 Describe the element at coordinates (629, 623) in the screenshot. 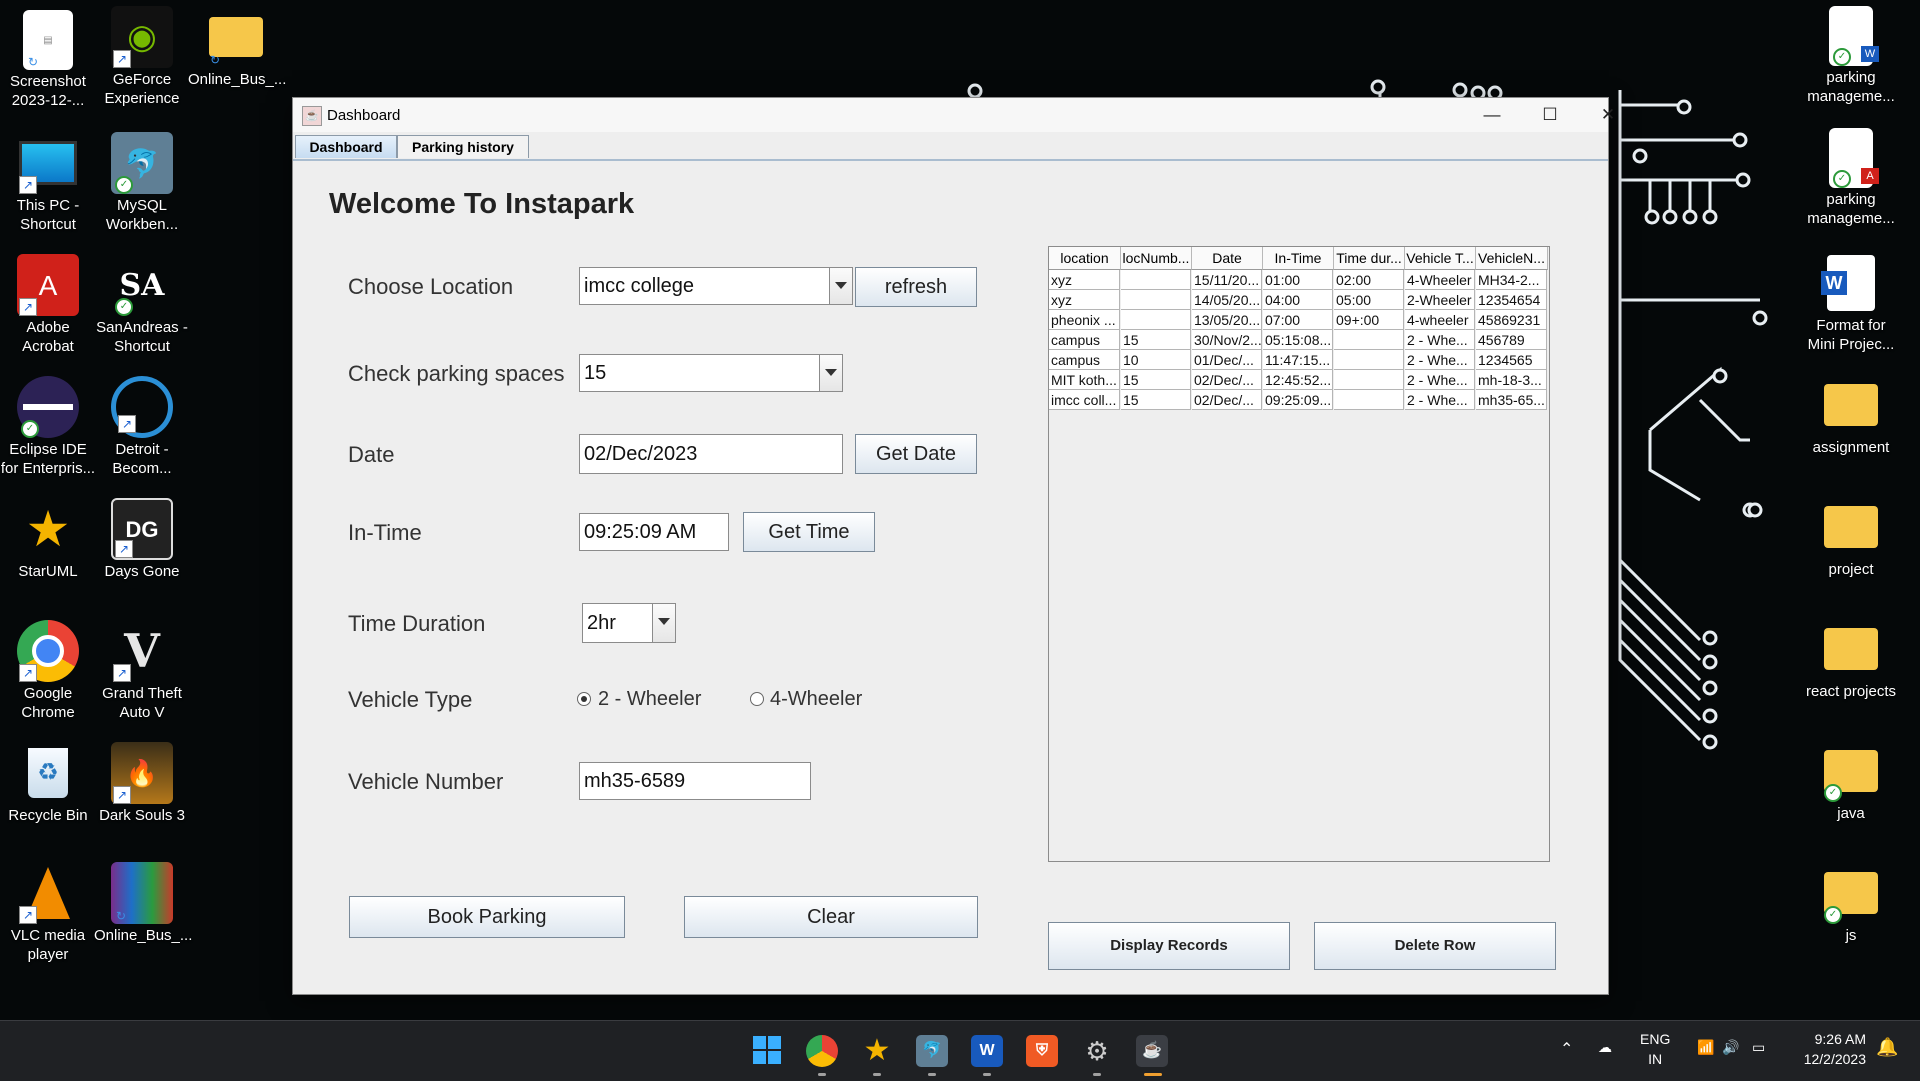

I see `duration-combobox: 2hr` at that location.